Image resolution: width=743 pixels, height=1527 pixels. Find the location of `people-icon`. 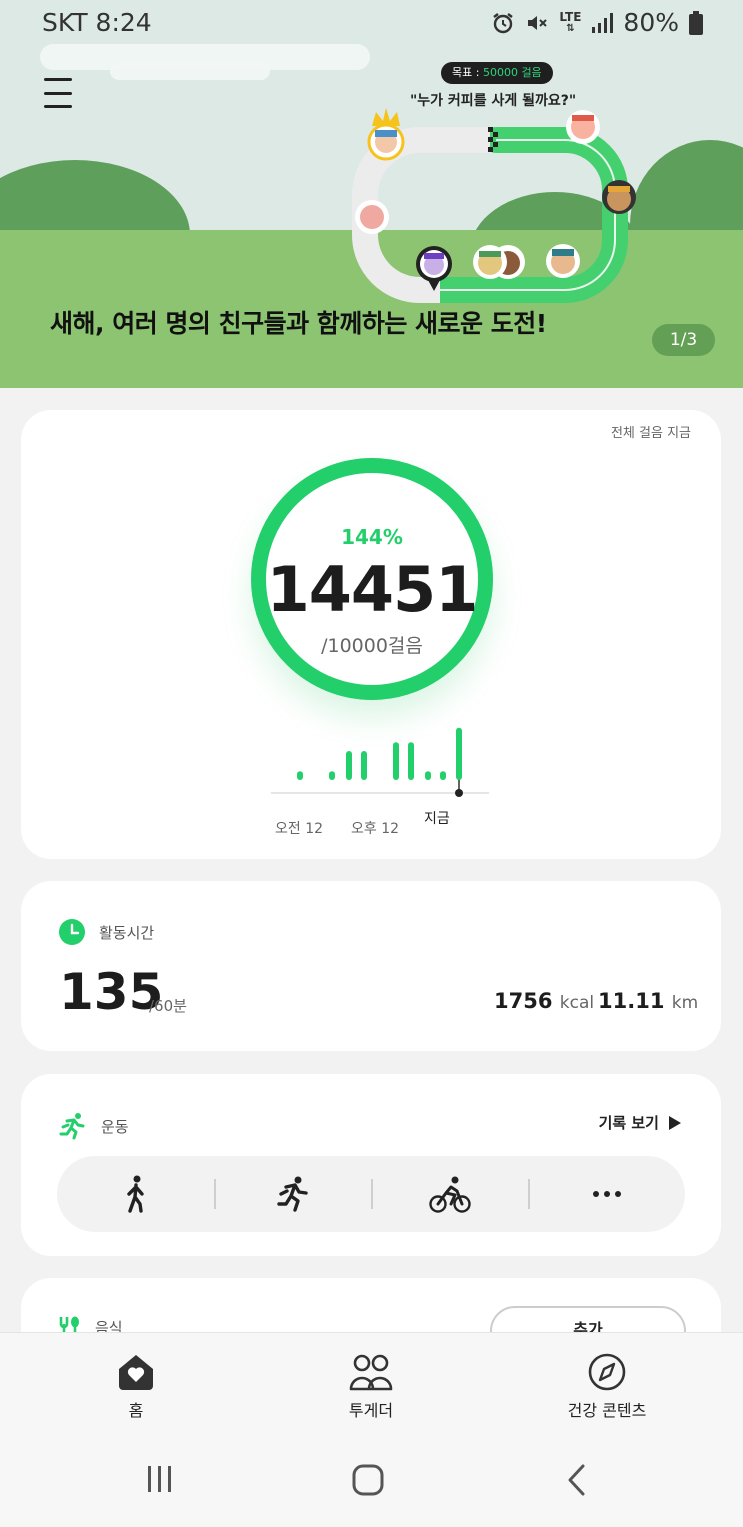

people-icon is located at coordinates (371, 1372).